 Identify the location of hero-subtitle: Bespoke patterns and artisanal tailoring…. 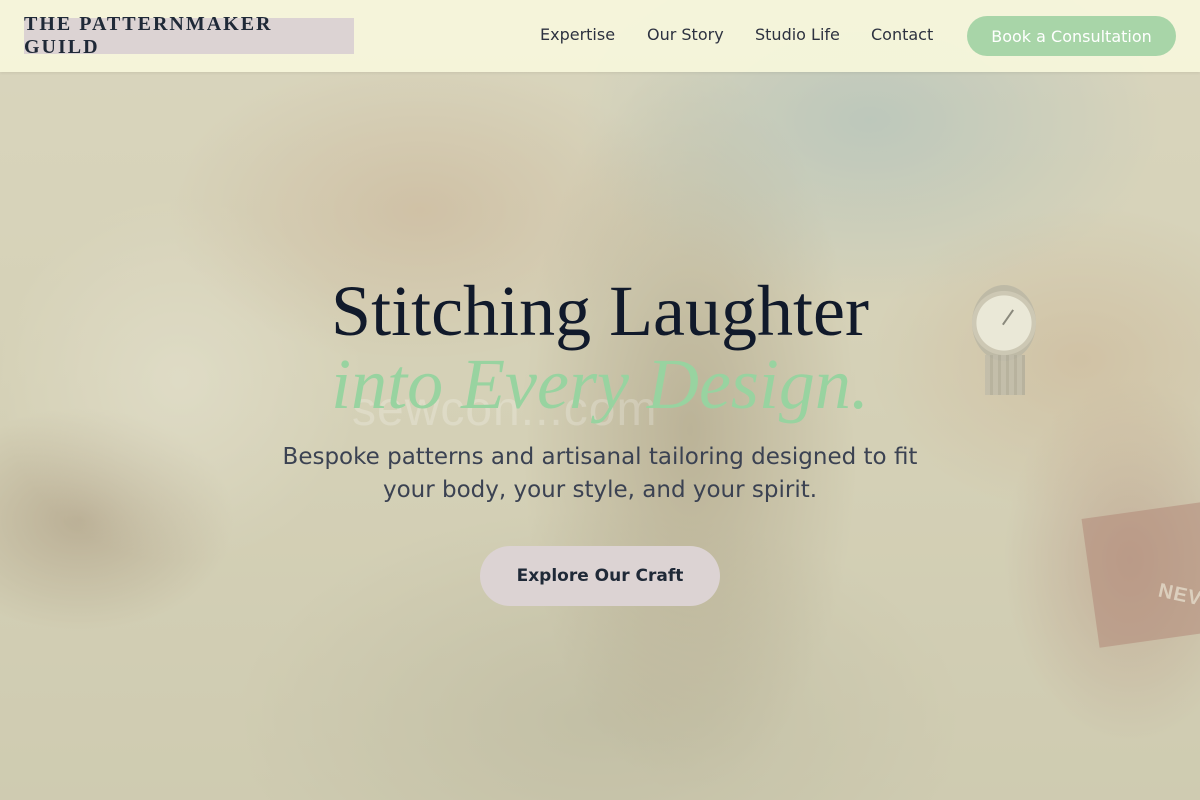
(600, 473).